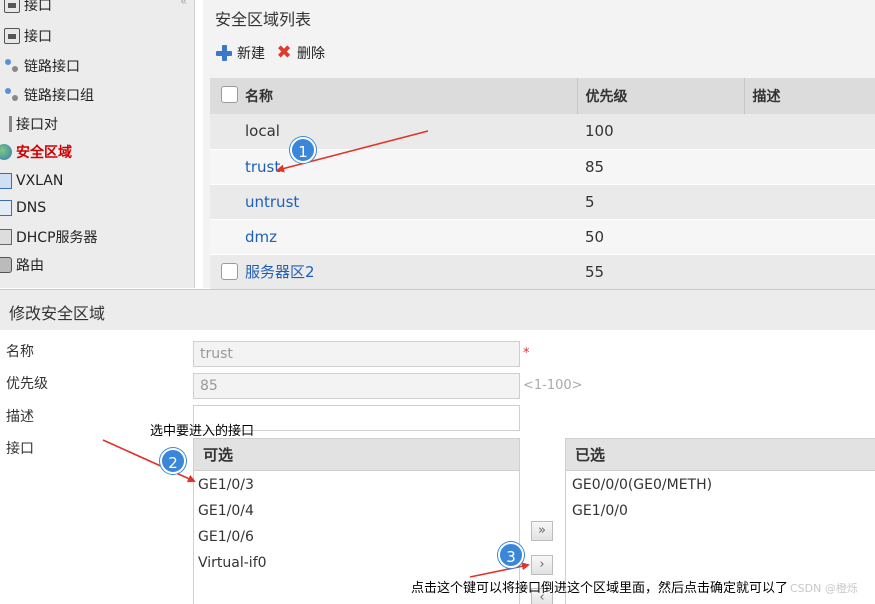  Describe the element at coordinates (311, 54) in the screenshot. I see `delete-button-label: 删除` at that location.